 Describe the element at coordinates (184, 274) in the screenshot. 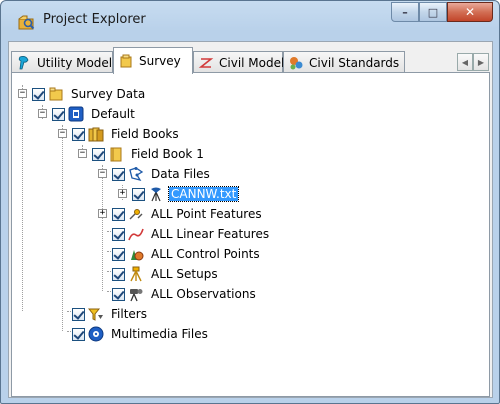

I see `tree-node-label: ALL Setups` at that location.